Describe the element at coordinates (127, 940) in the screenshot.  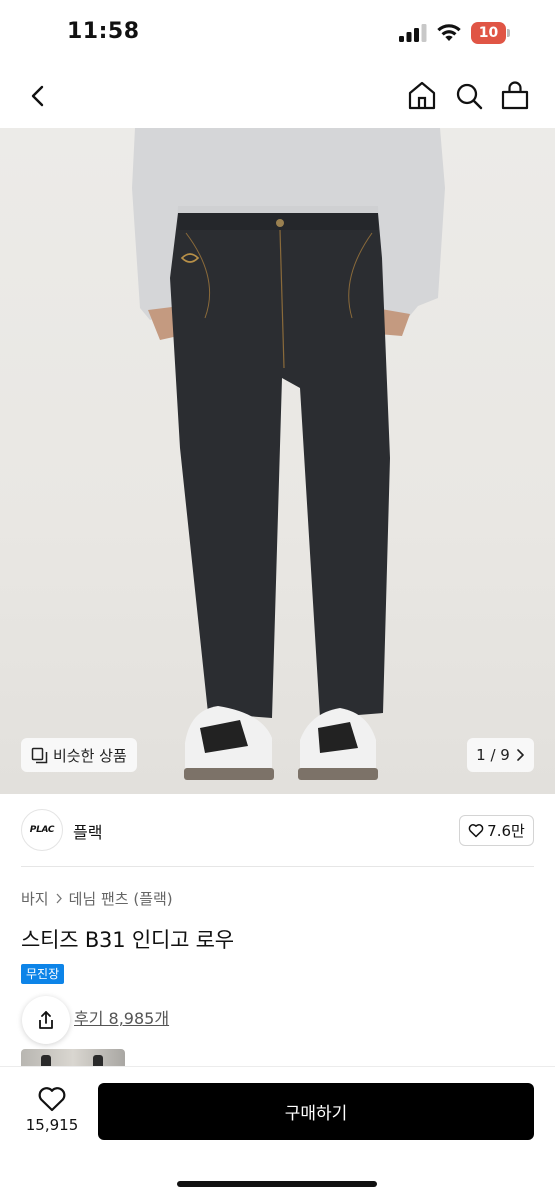
I see `product-title: 스티즈 B31 인디고 로우` at that location.